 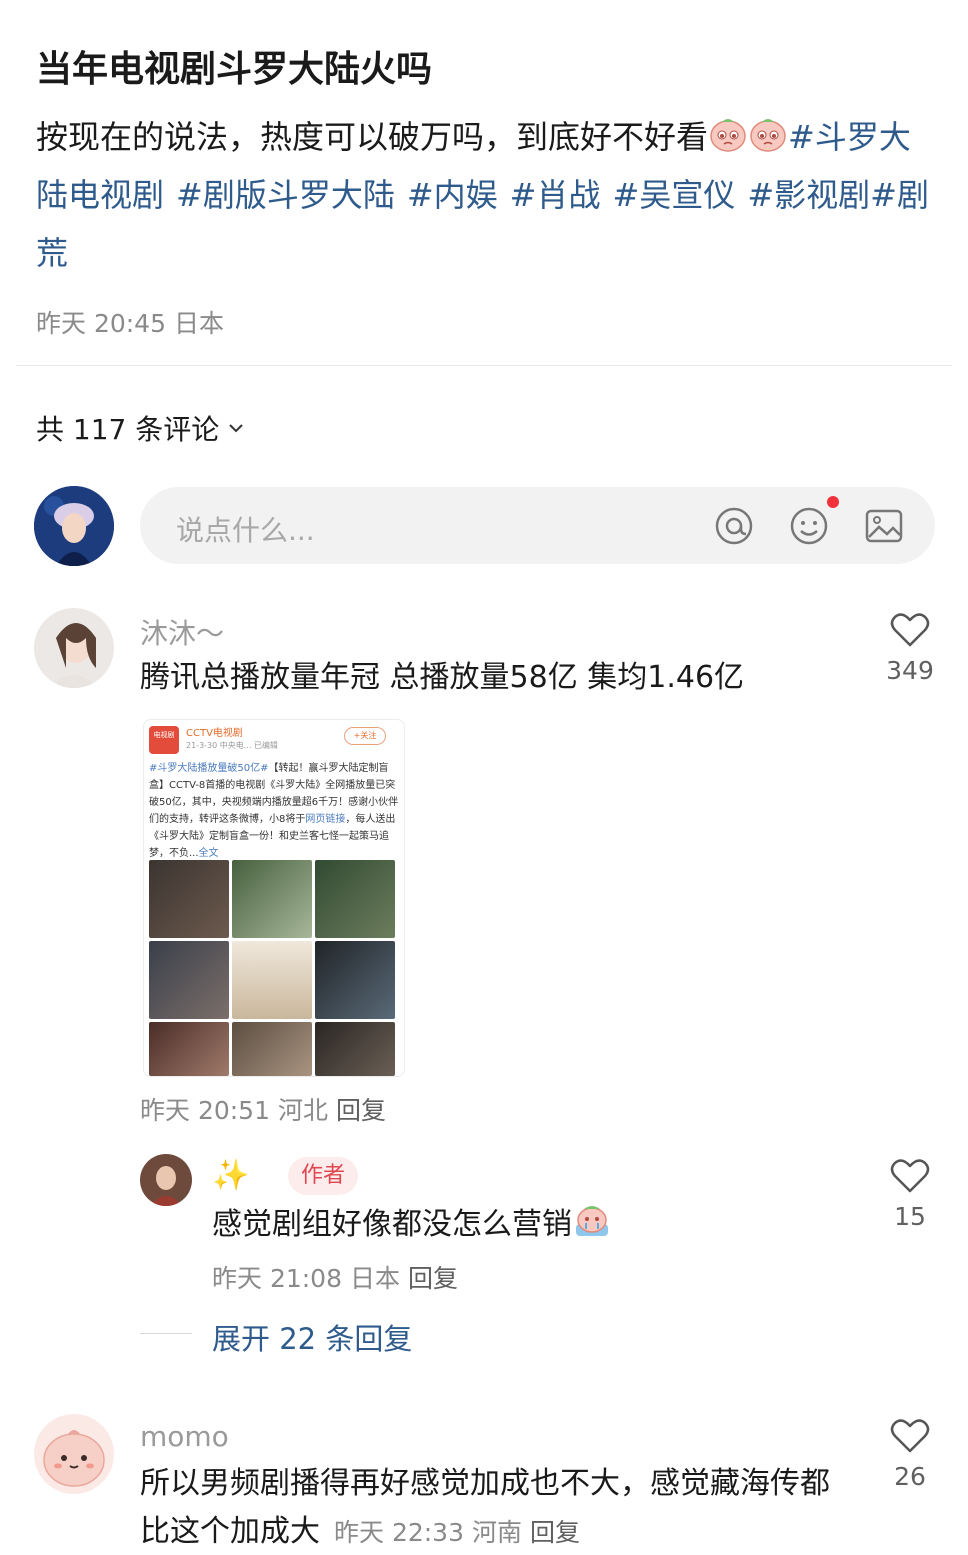 I want to click on notification-dot, so click(x=833, y=502).